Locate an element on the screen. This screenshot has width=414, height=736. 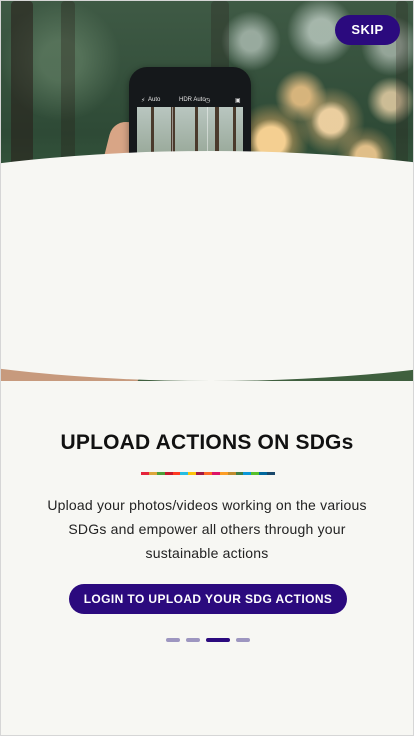
sdg-color-divider is located at coordinates (208, 473).